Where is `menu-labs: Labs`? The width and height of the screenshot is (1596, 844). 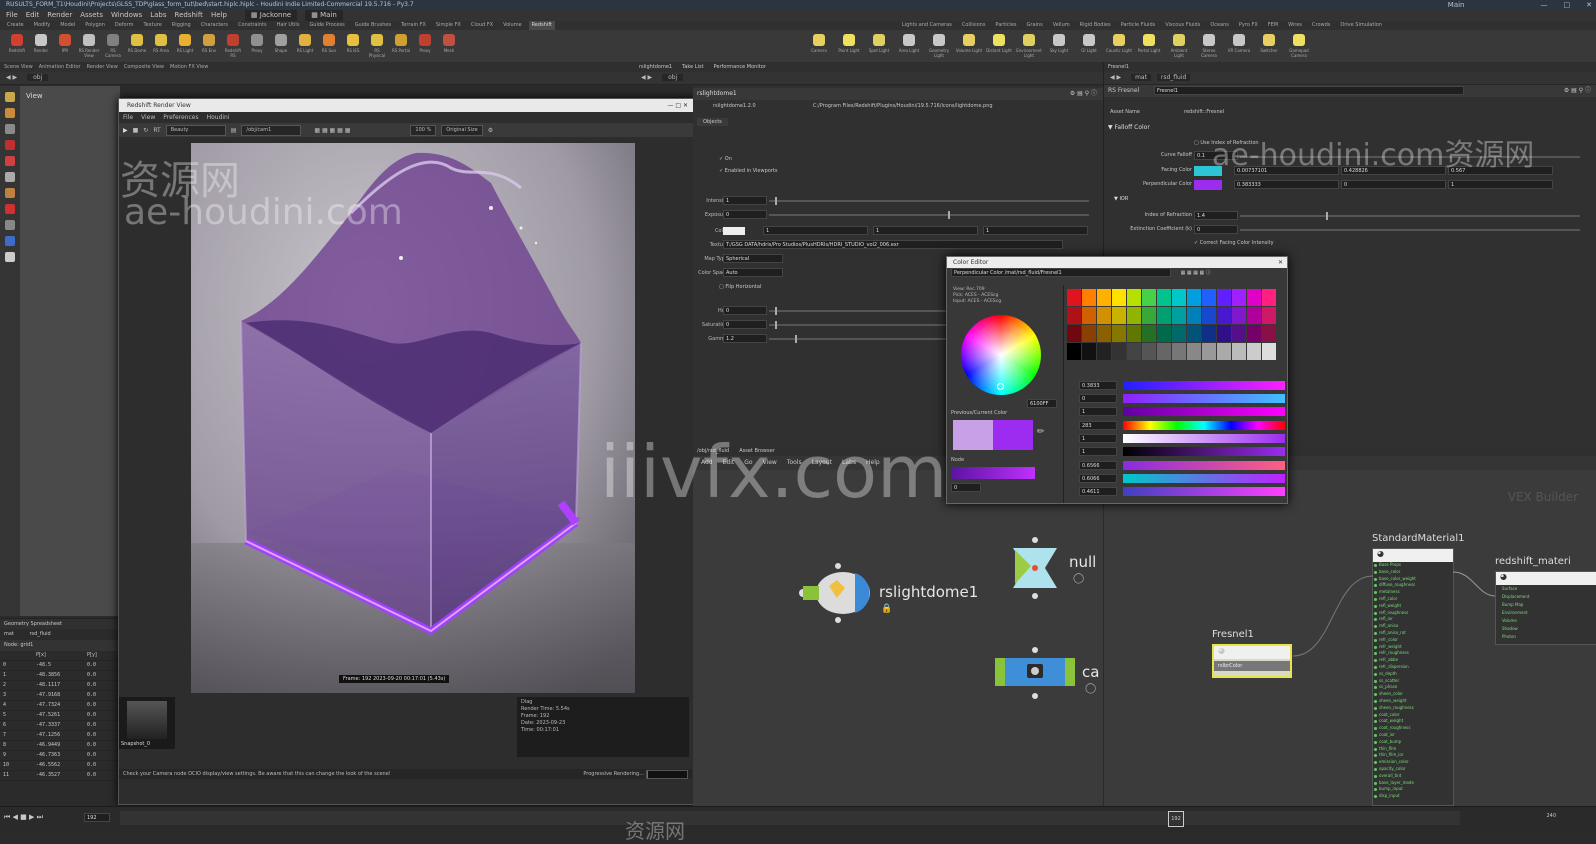
menu-labs: Labs is located at coordinates (158, 15).